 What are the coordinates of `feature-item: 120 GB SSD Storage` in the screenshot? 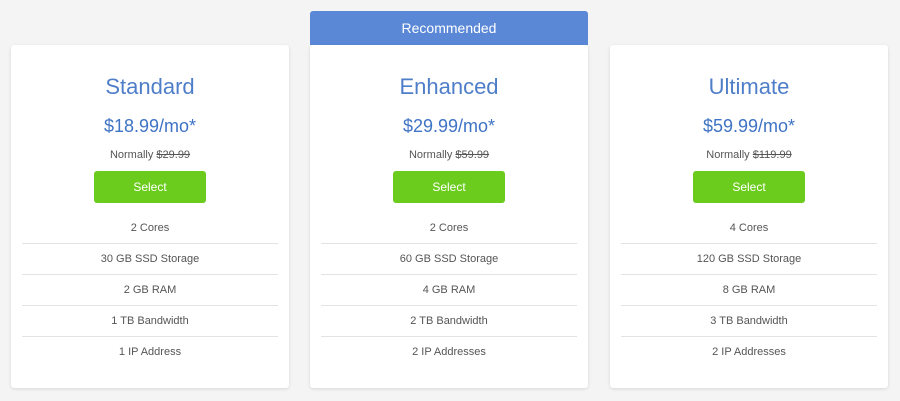 It's located at (749, 259).